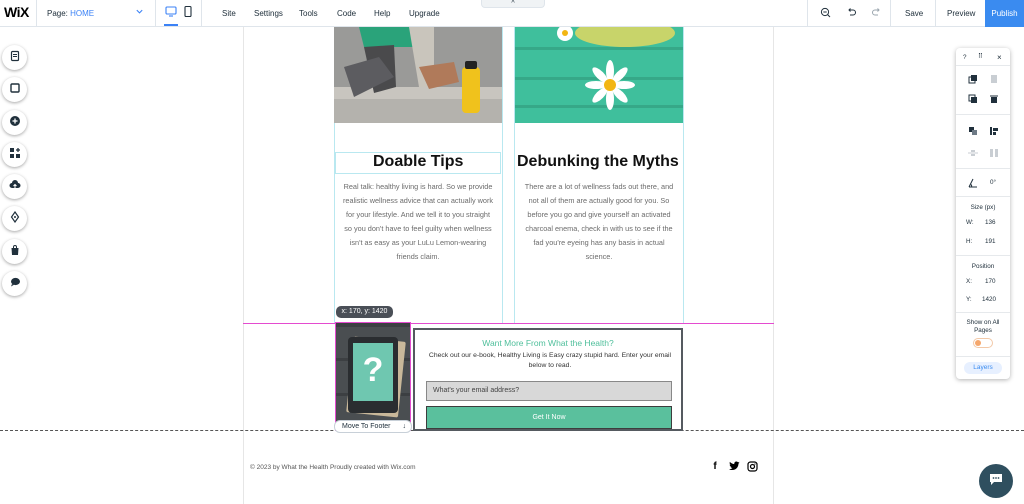  What do you see at coordinates (508, 323) in the screenshot?
I see `footer-snap-line` at bounding box center [508, 323].